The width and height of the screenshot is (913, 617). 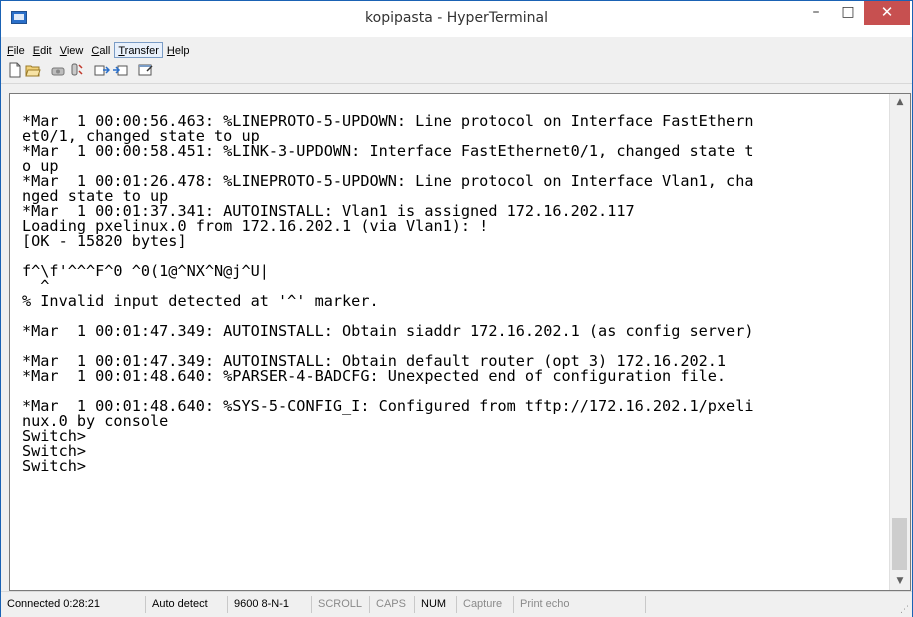 I want to click on properties-icon, so click(x=146, y=70).